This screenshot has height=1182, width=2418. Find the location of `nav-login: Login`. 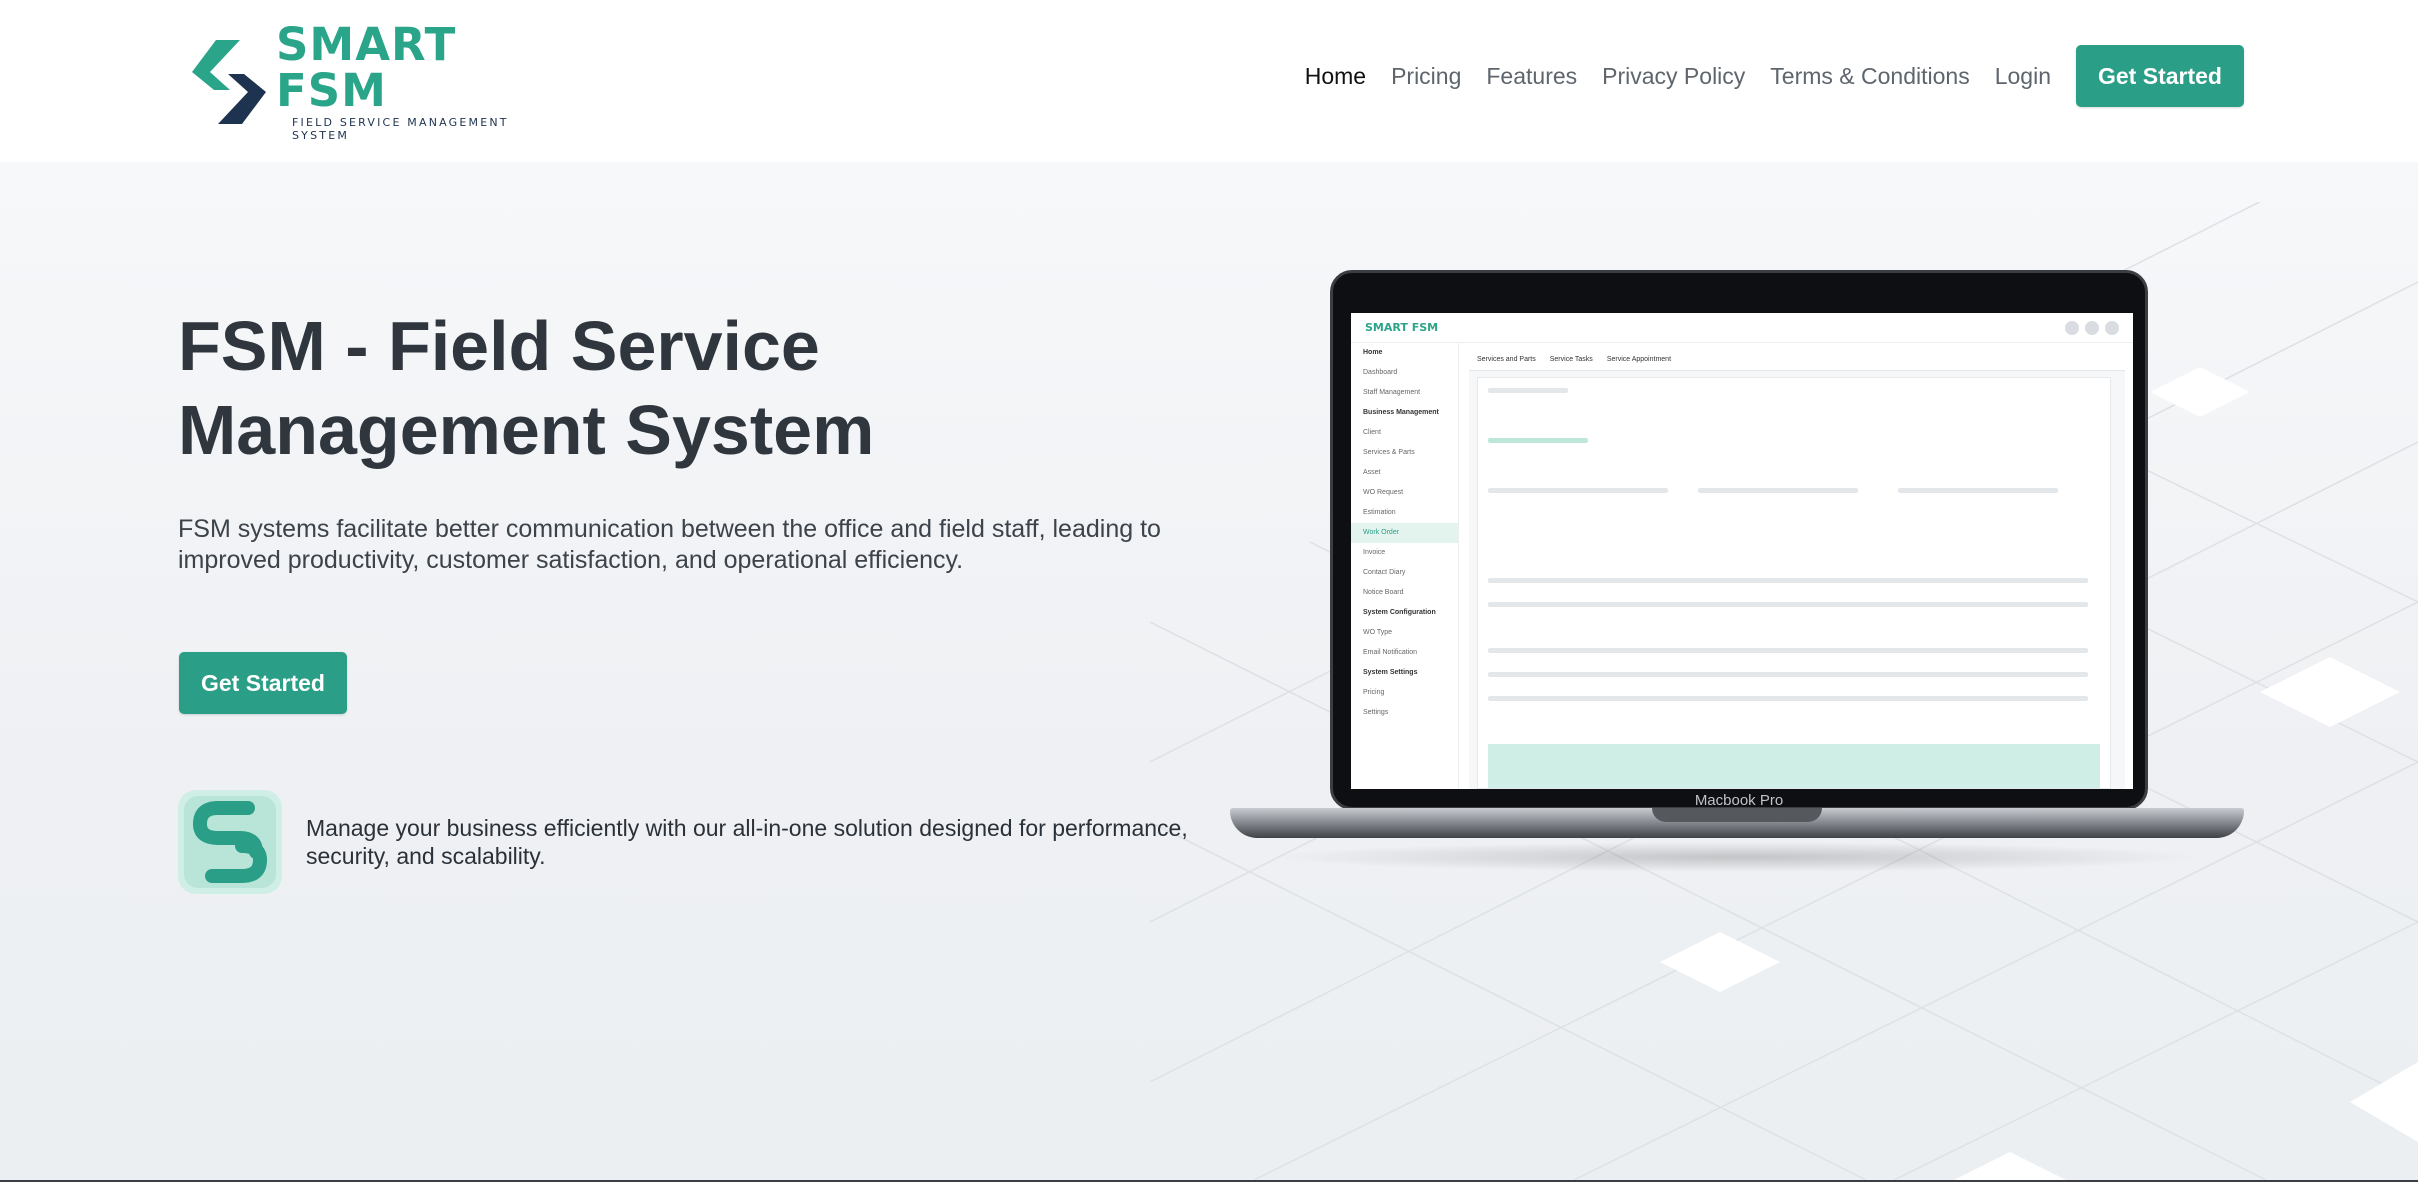

nav-login: Login is located at coordinates (2023, 76).